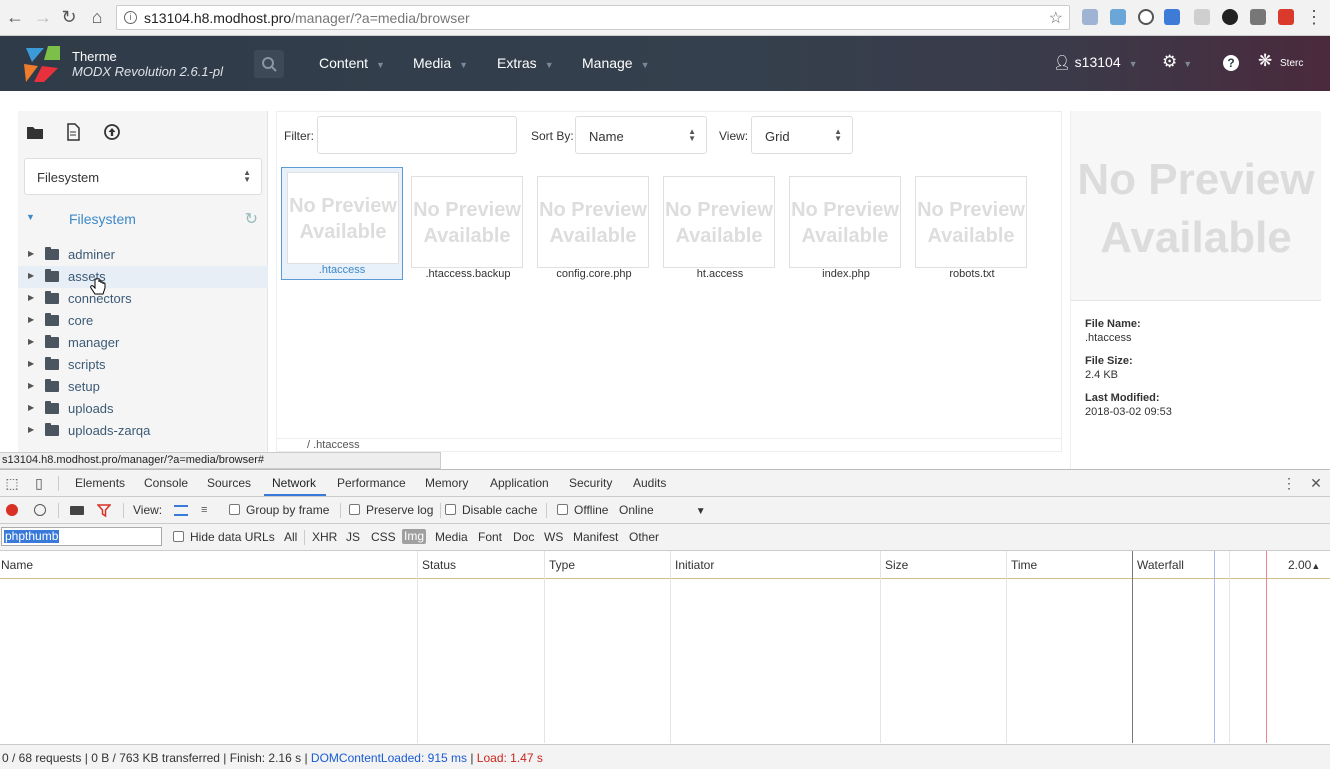 The image size is (1330, 769). I want to click on tab-application: Application, so click(519, 483).